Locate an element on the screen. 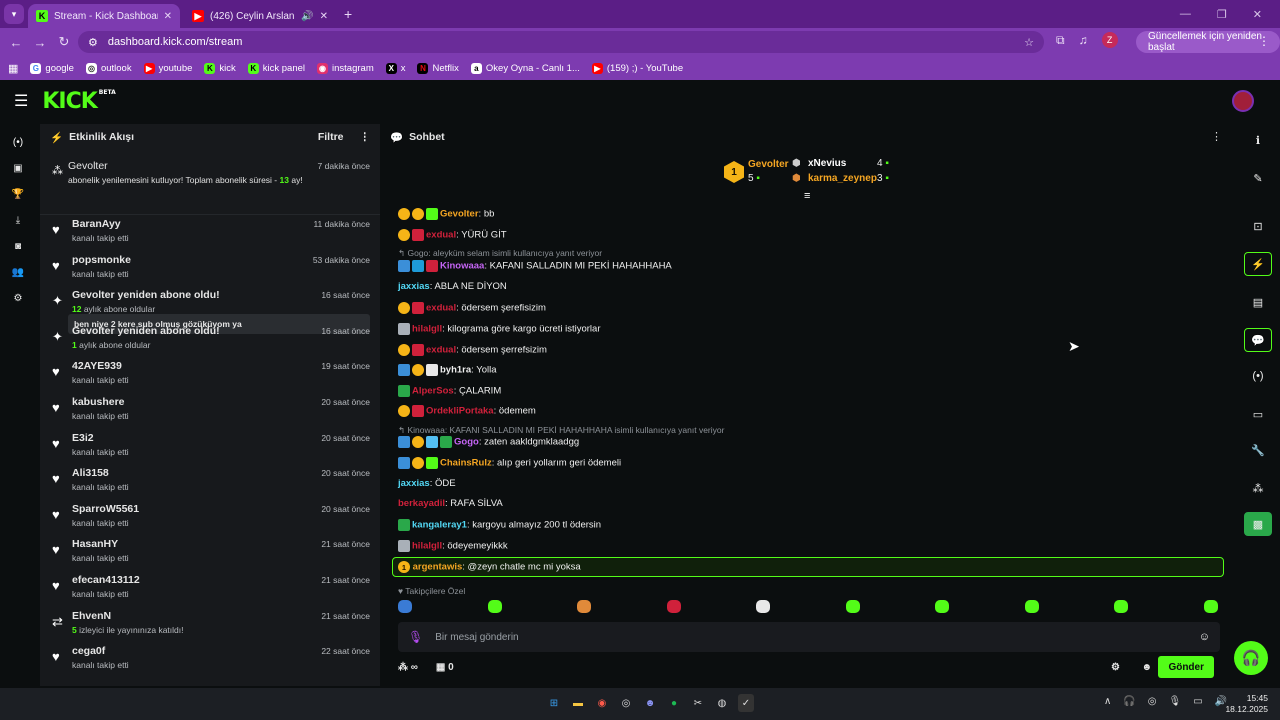 This screenshot has width=1280, height=720. connections-icon: ⁂ is located at coordinates (1258, 488).